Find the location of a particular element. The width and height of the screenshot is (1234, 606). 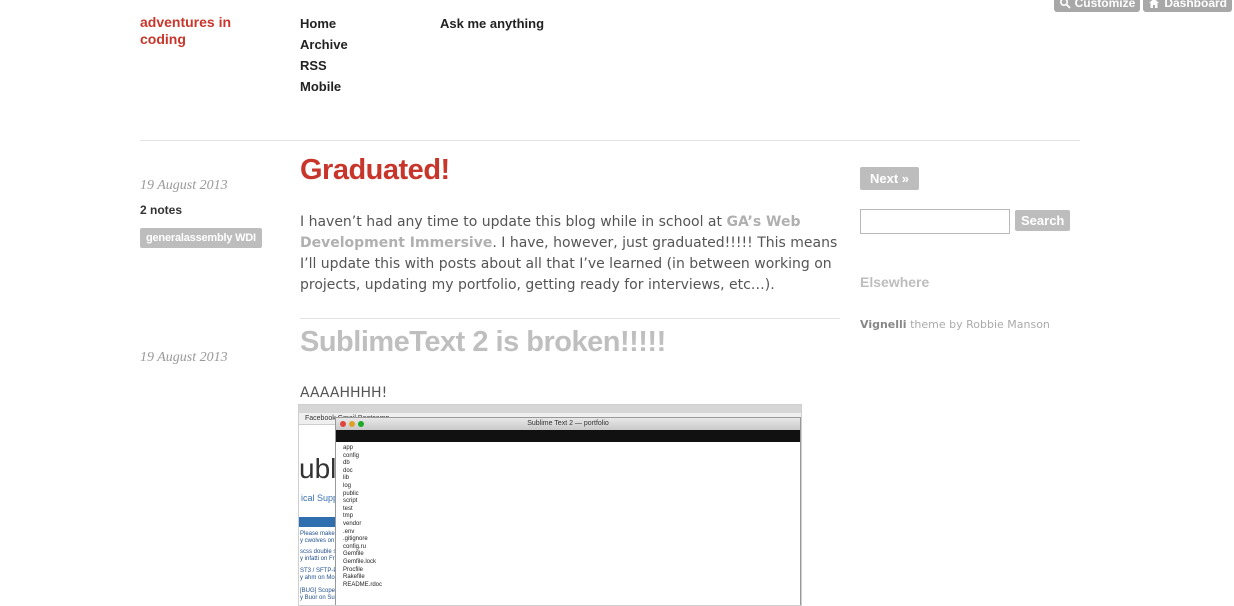

file-list-item: doc is located at coordinates (348, 470).